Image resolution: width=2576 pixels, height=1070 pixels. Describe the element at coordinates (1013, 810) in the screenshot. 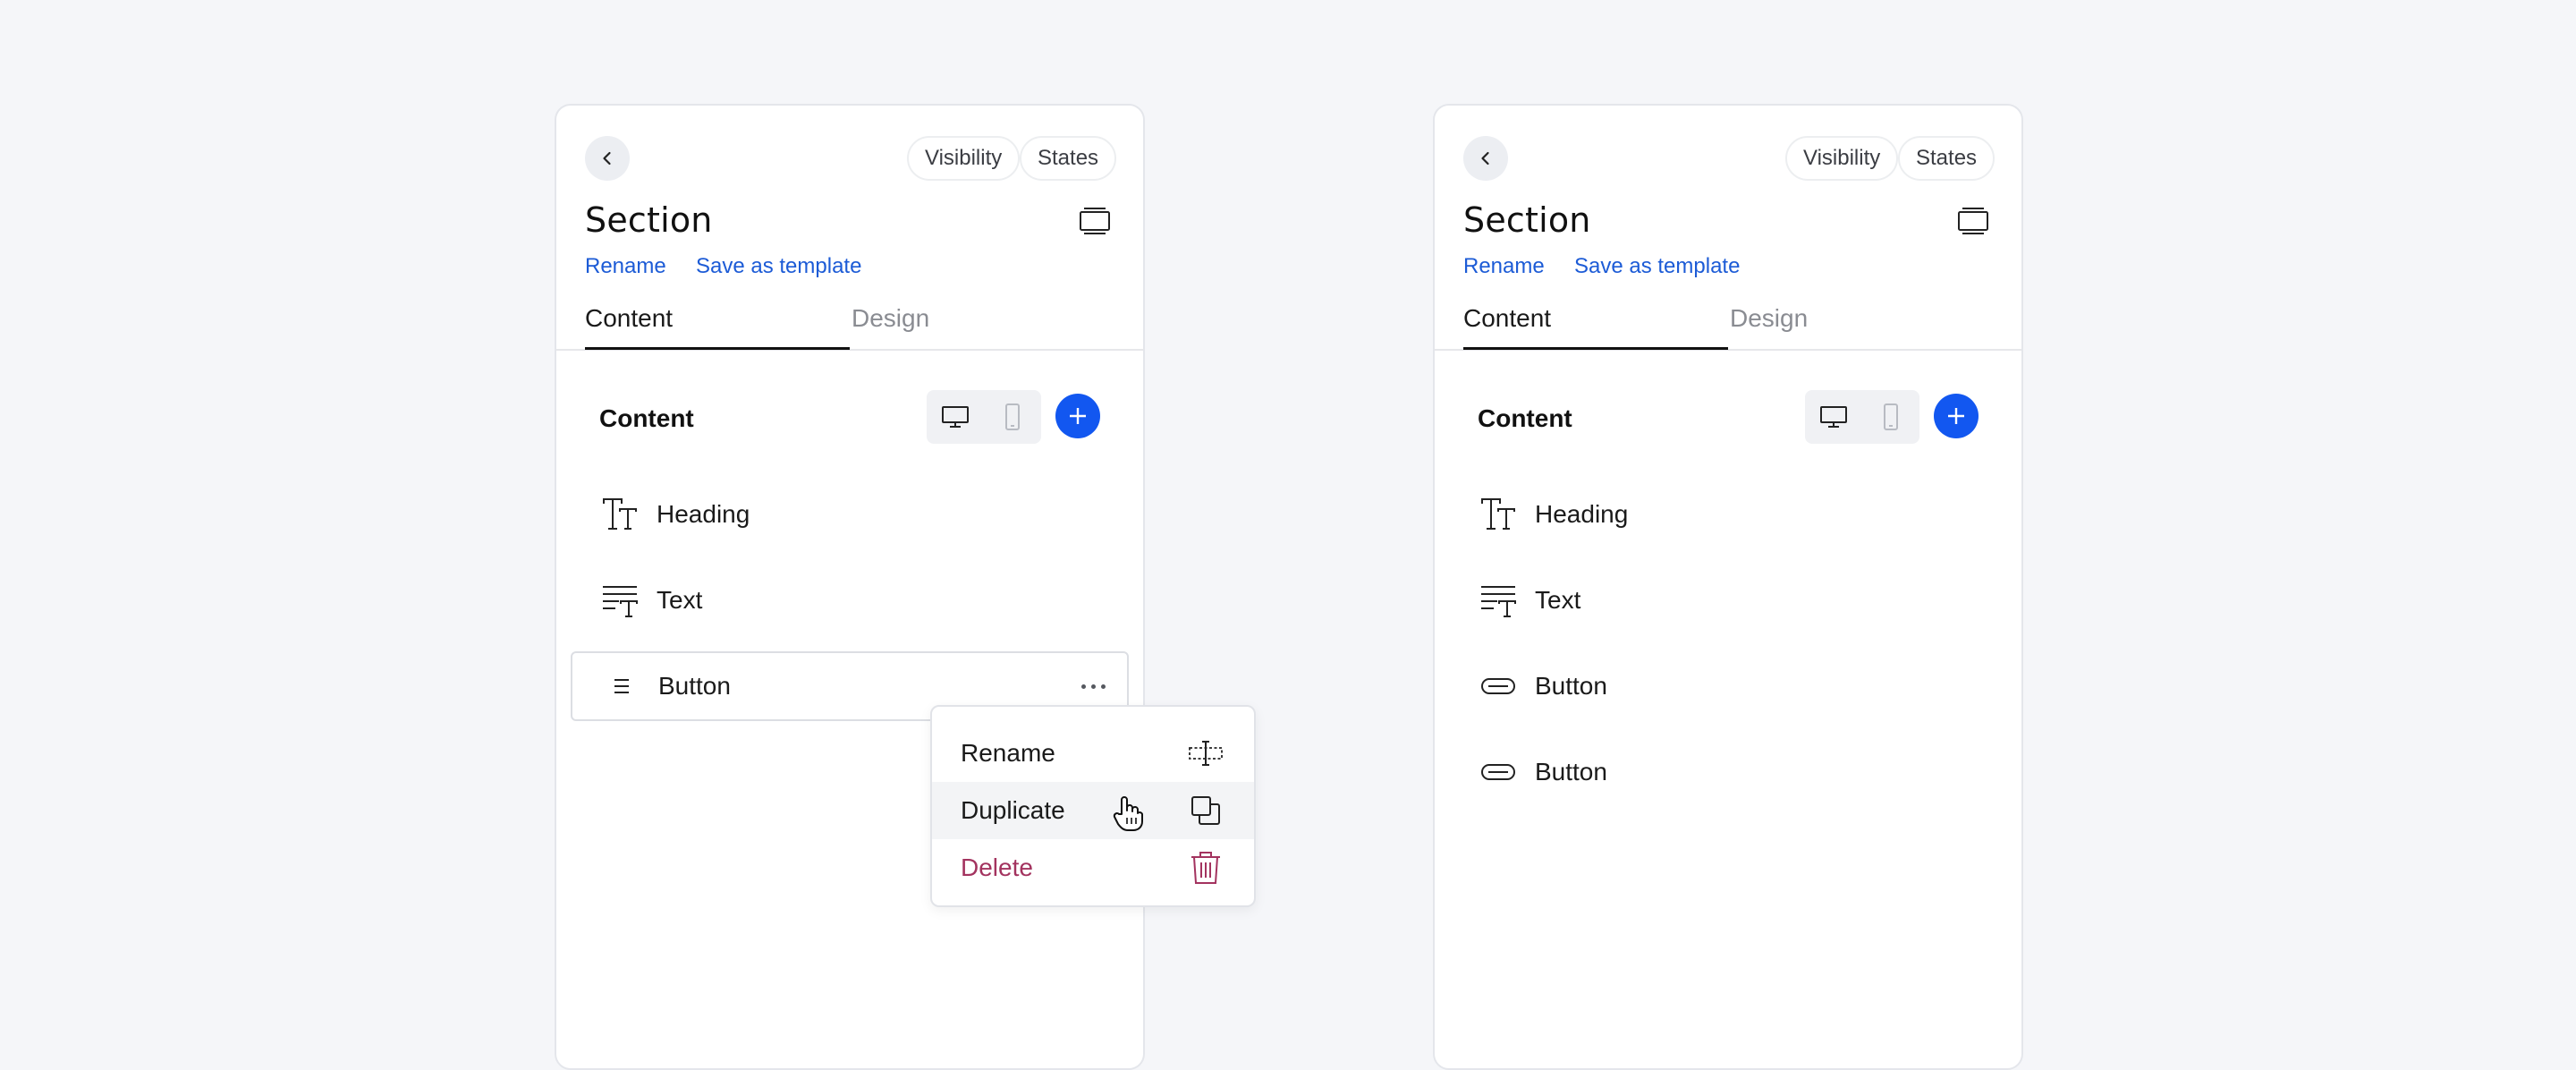

I see `menu-item-label: Duplicate` at that location.